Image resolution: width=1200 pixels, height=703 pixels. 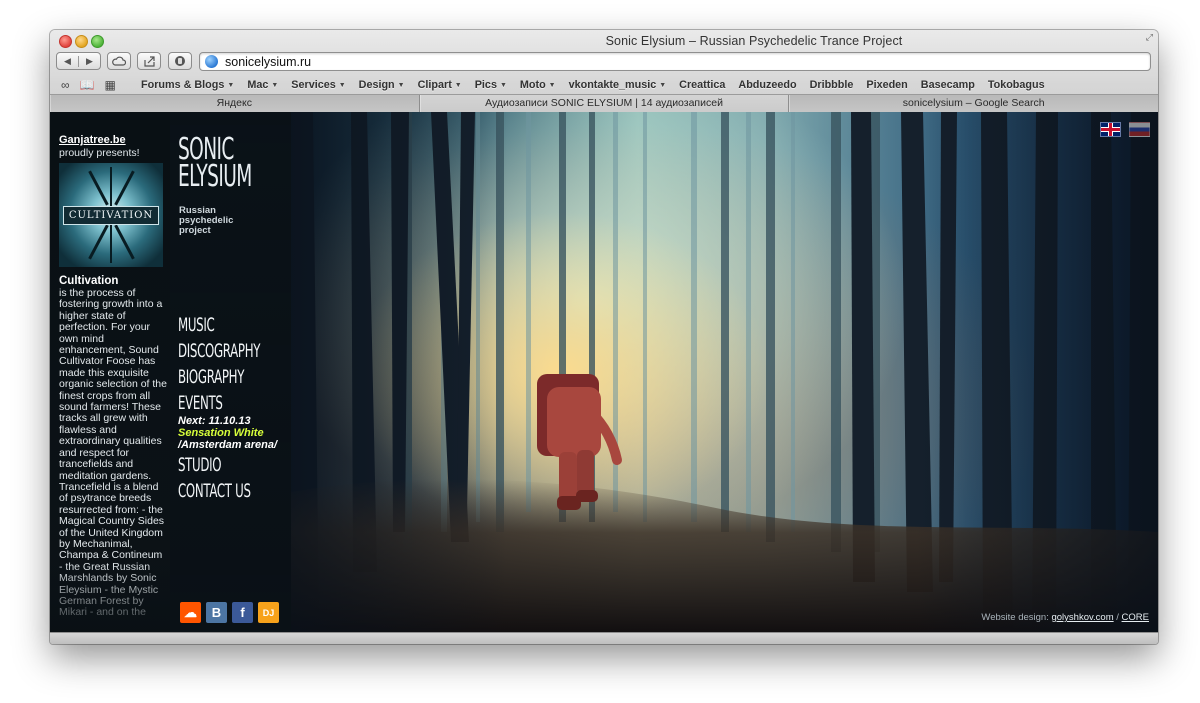 I want to click on bookmark-moto: Moto, so click(x=533, y=85).